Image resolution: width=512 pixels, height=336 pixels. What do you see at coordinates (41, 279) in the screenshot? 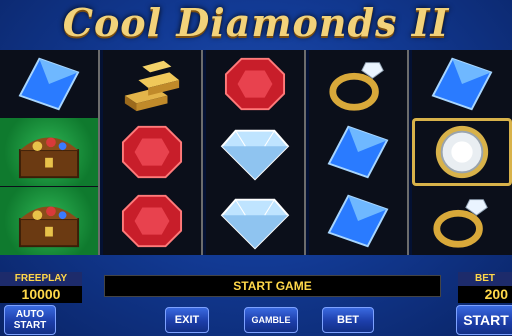
I see `freeplay-label: FREEPLAY` at bounding box center [41, 279].